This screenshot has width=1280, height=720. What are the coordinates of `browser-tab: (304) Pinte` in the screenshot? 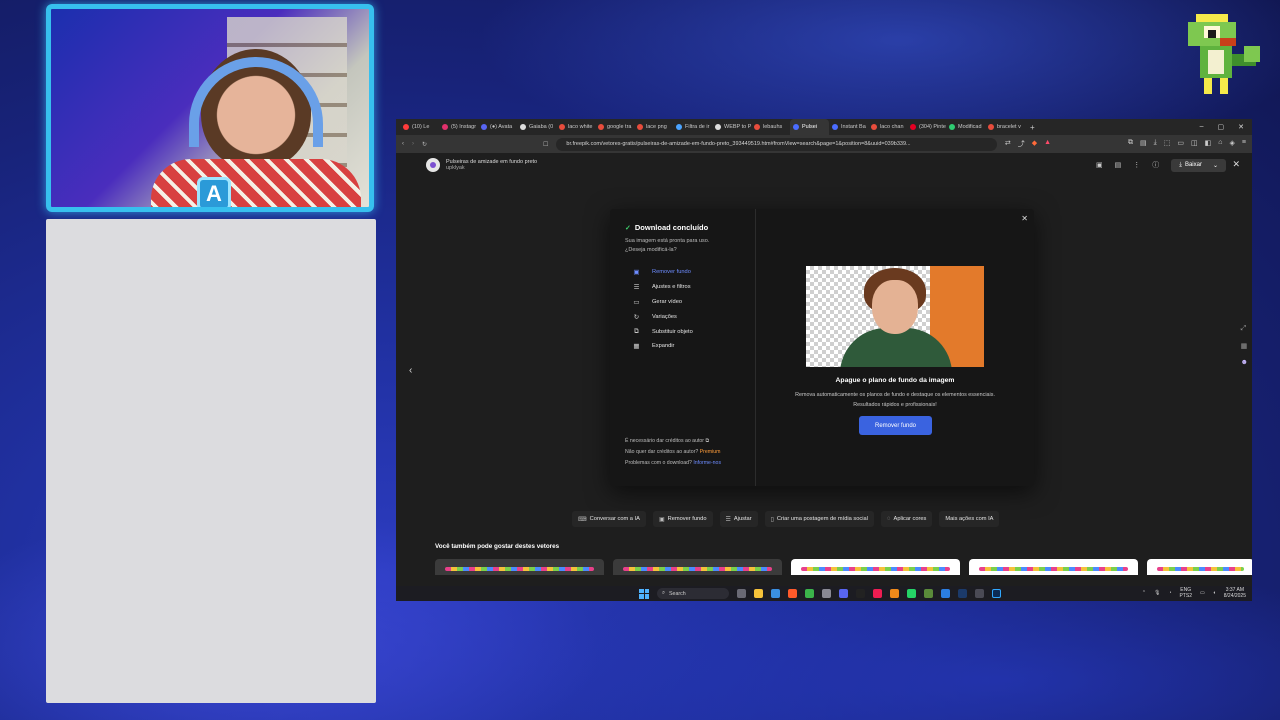 It's located at (926, 127).